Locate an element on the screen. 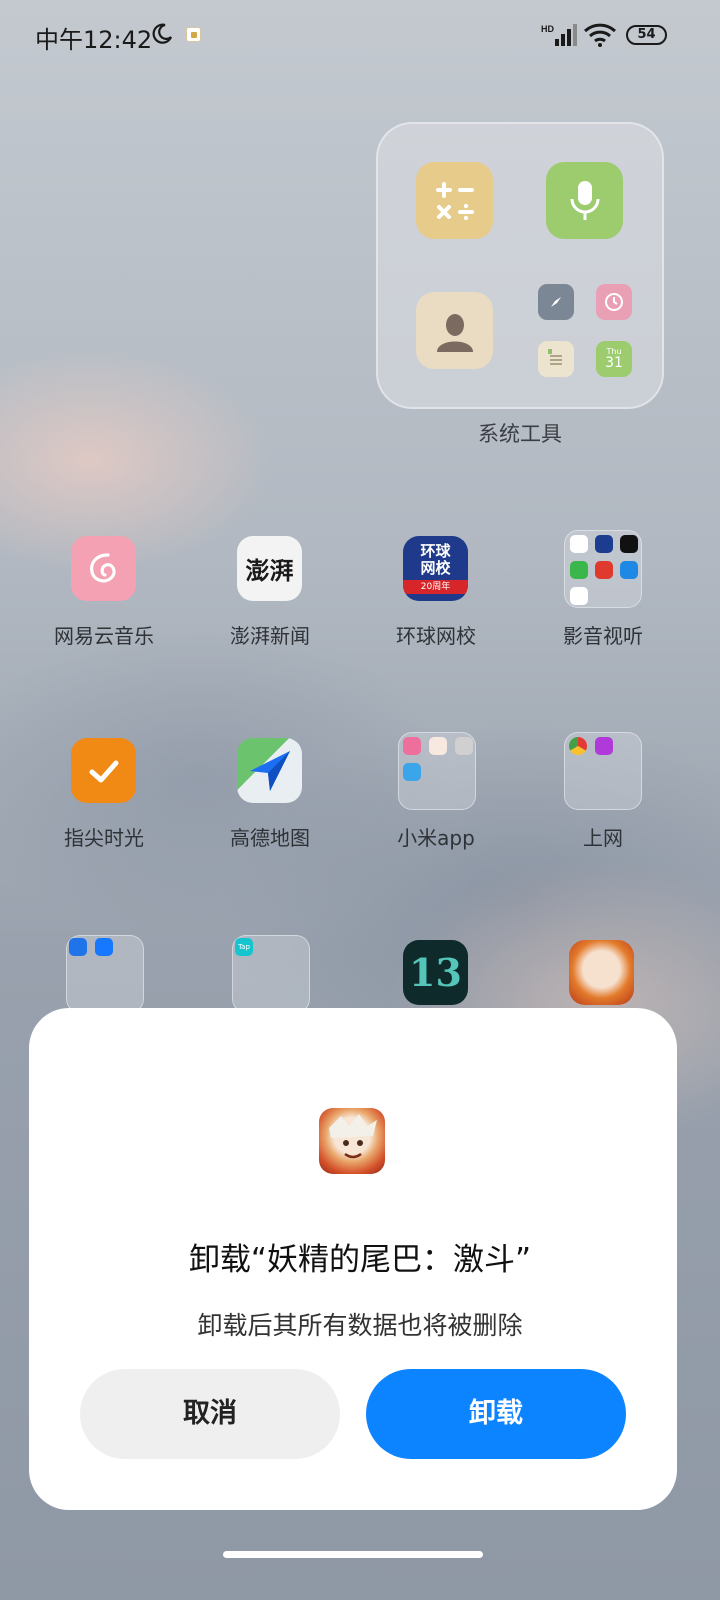  game-13-app-icon: 13 is located at coordinates (435, 972).